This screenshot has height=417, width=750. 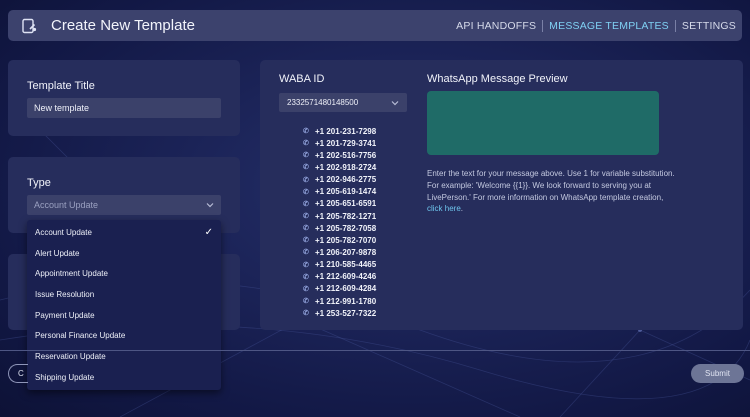 What do you see at coordinates (302, 79) in the screenshot?
I see `waba-id-label: WABA ID` at bounding box center [302, 79].